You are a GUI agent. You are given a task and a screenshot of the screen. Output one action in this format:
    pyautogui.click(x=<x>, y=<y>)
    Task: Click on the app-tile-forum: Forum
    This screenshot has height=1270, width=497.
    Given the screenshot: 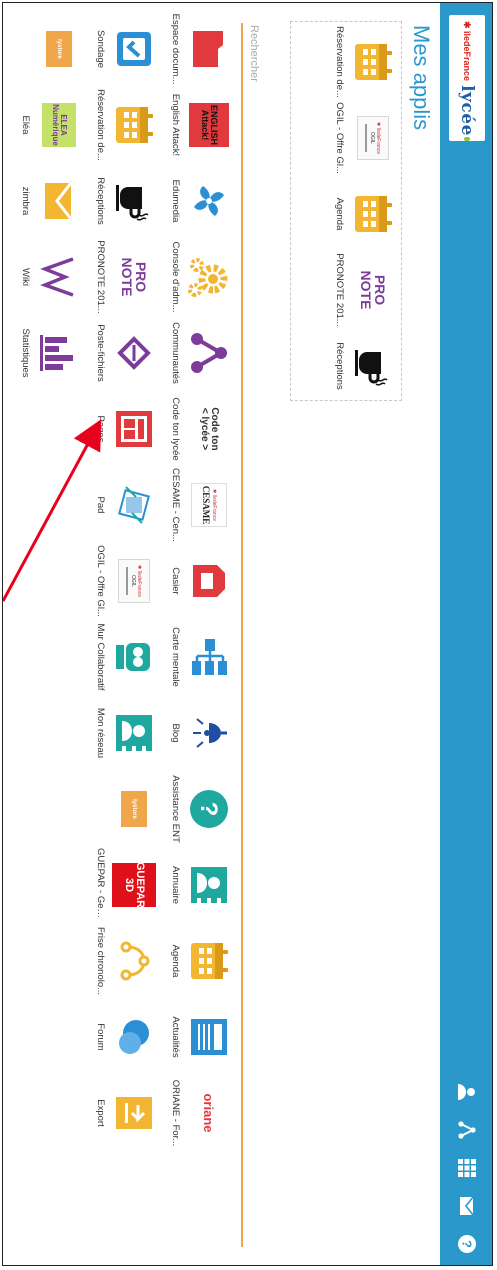 What is the action you would take?
    pyautogui.click(x=122, y=1037)
    